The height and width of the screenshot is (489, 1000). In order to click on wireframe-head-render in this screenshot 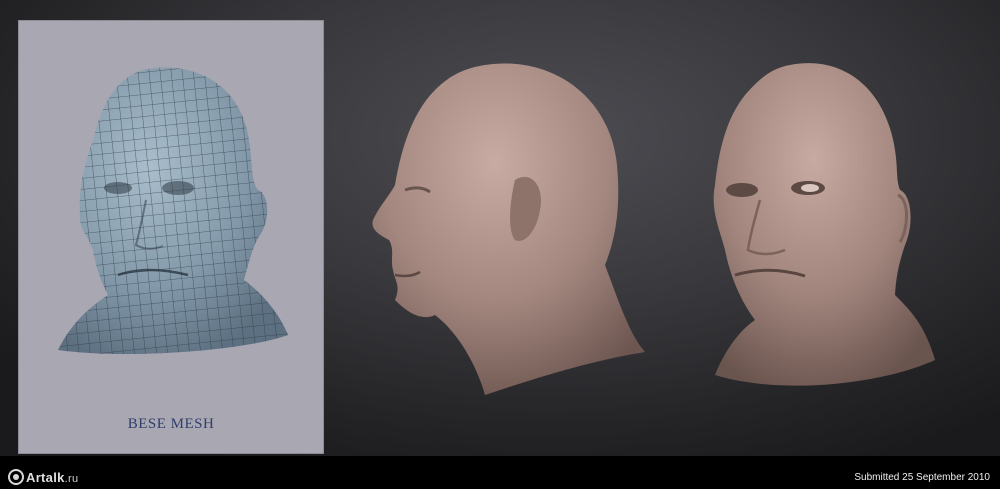, I will do `click(173, 211)`.